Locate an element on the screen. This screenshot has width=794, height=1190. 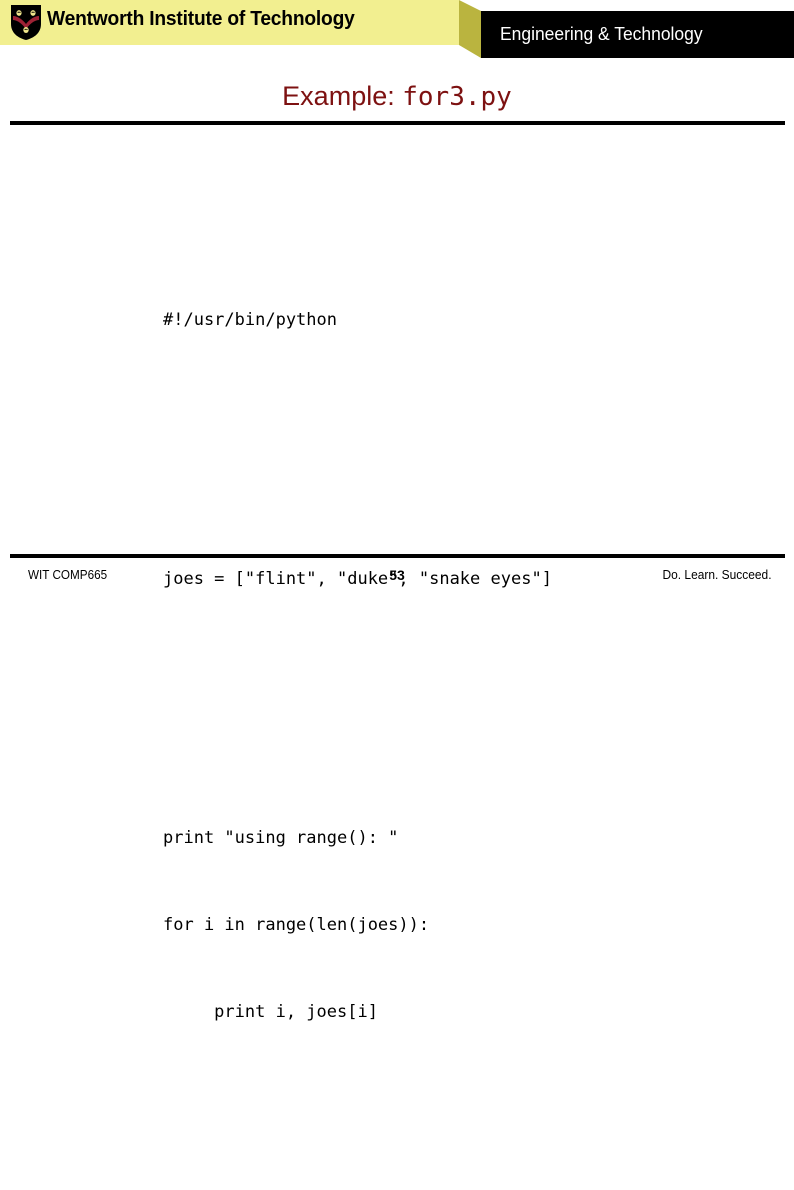
code-line: print i, joes[i] is located at coordinates (270, 1012).